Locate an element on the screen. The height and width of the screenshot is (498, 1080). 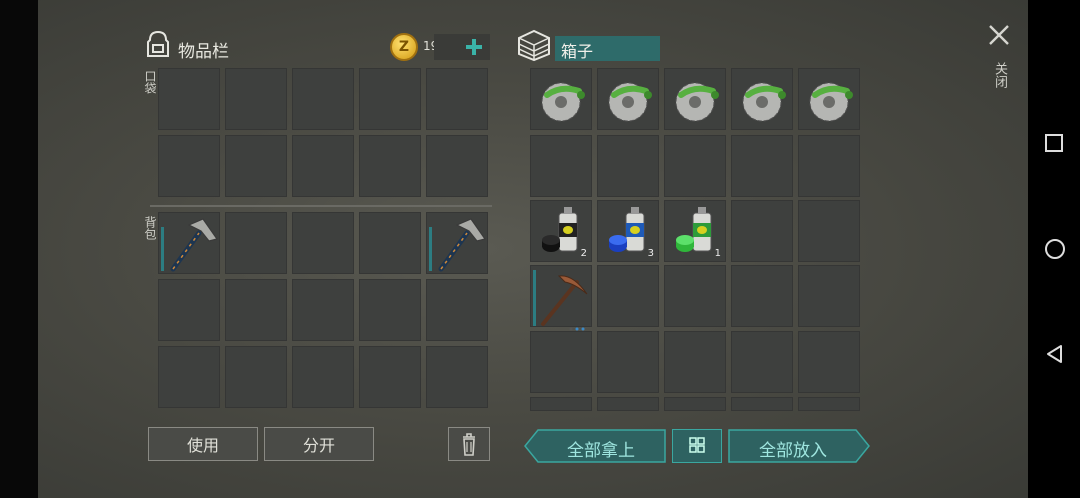
item-count: 3 is located at coordinates (650, 253).